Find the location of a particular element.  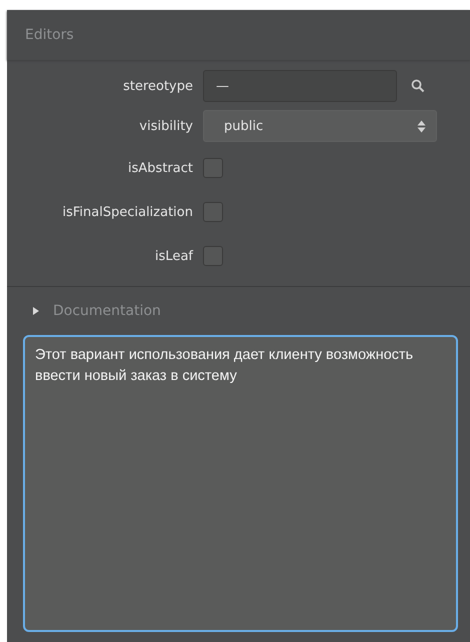

checkbox-label: isFinalSpecialization is located at coordinates (128, 212).